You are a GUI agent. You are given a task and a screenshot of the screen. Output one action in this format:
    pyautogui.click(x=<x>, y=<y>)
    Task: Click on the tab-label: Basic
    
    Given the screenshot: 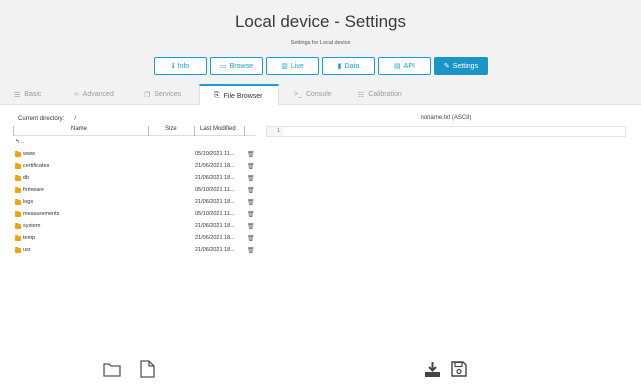 What is the action you would take?
    pyautogui.click(x=33, y=94)
    